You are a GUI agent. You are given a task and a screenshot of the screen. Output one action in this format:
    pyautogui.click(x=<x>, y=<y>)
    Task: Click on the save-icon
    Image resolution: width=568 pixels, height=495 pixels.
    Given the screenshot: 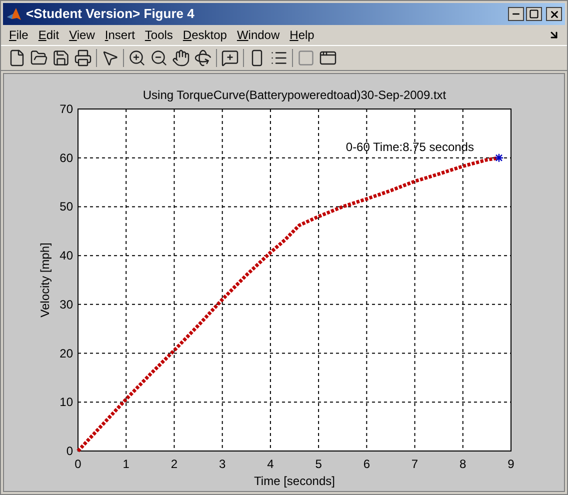 What is the action you would take?
    pyautogui.click(x=61, y=58)
    